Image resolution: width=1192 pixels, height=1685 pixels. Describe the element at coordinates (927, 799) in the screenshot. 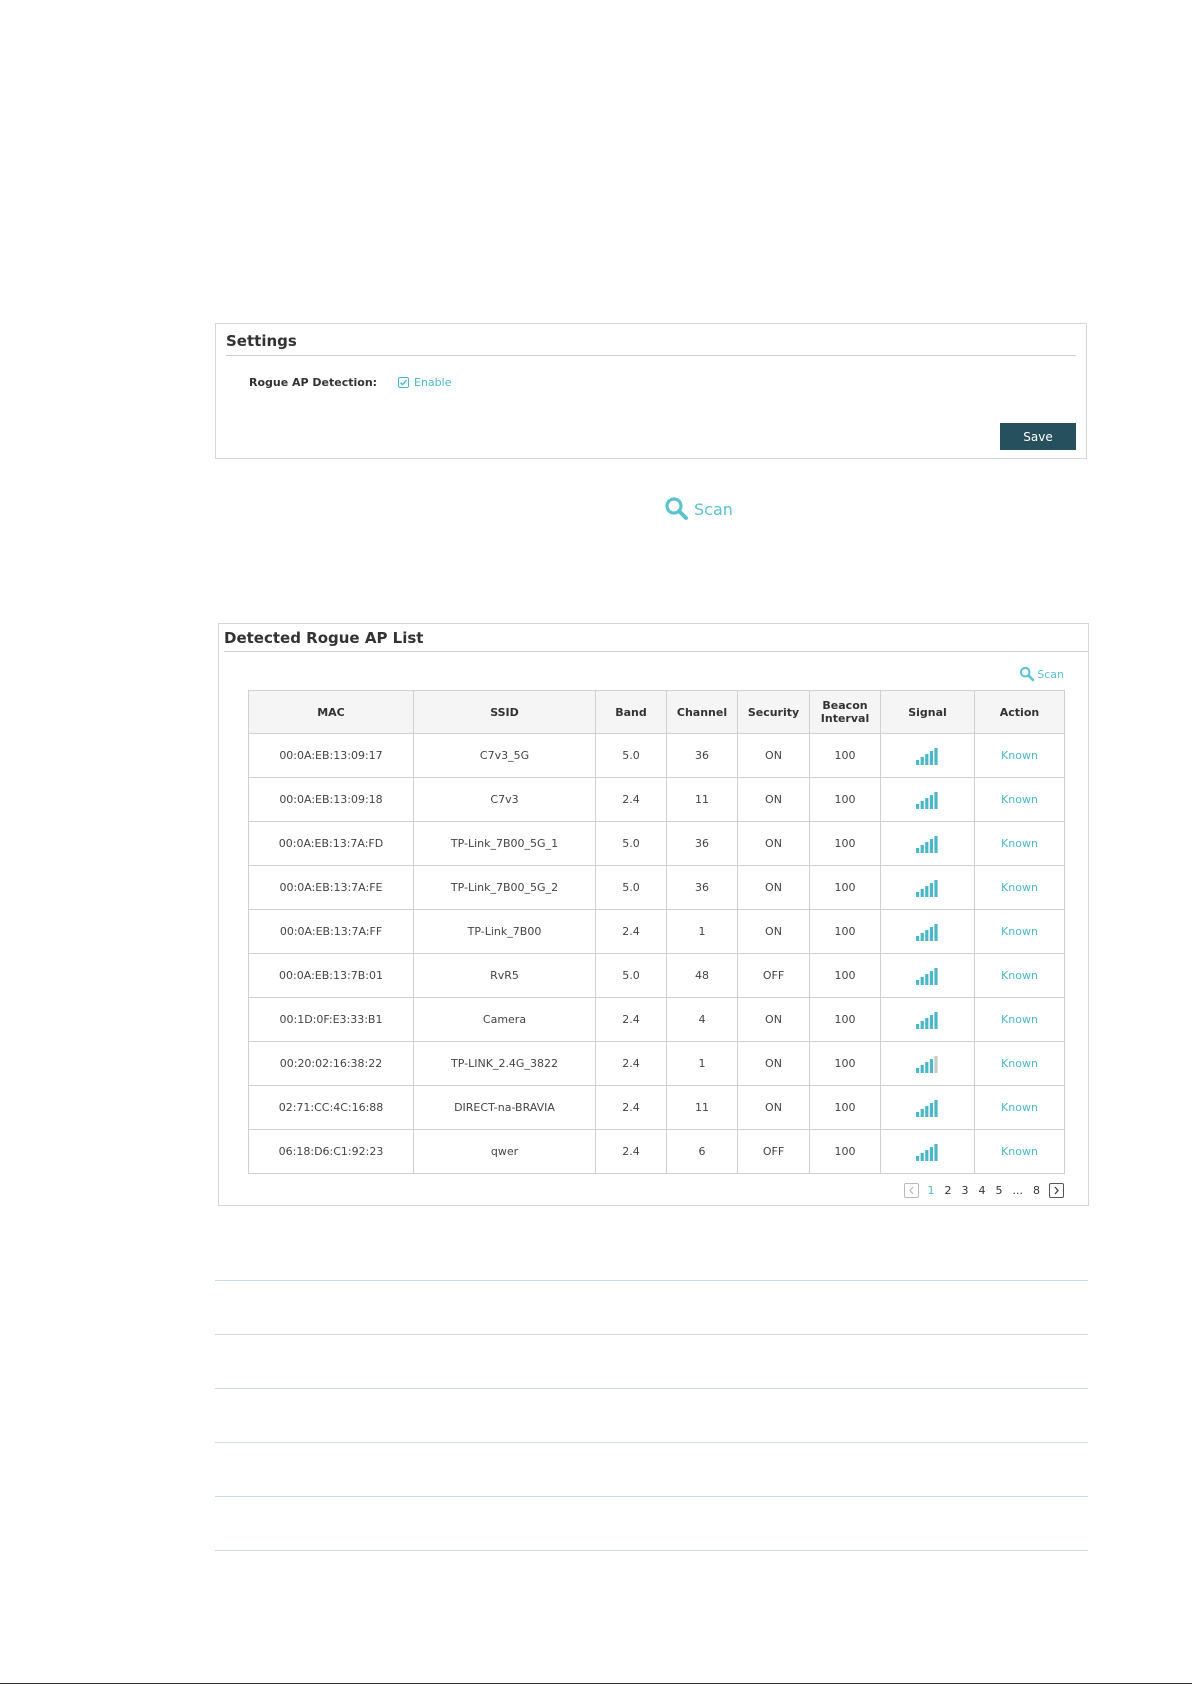

I see `cell-signal` at that location.